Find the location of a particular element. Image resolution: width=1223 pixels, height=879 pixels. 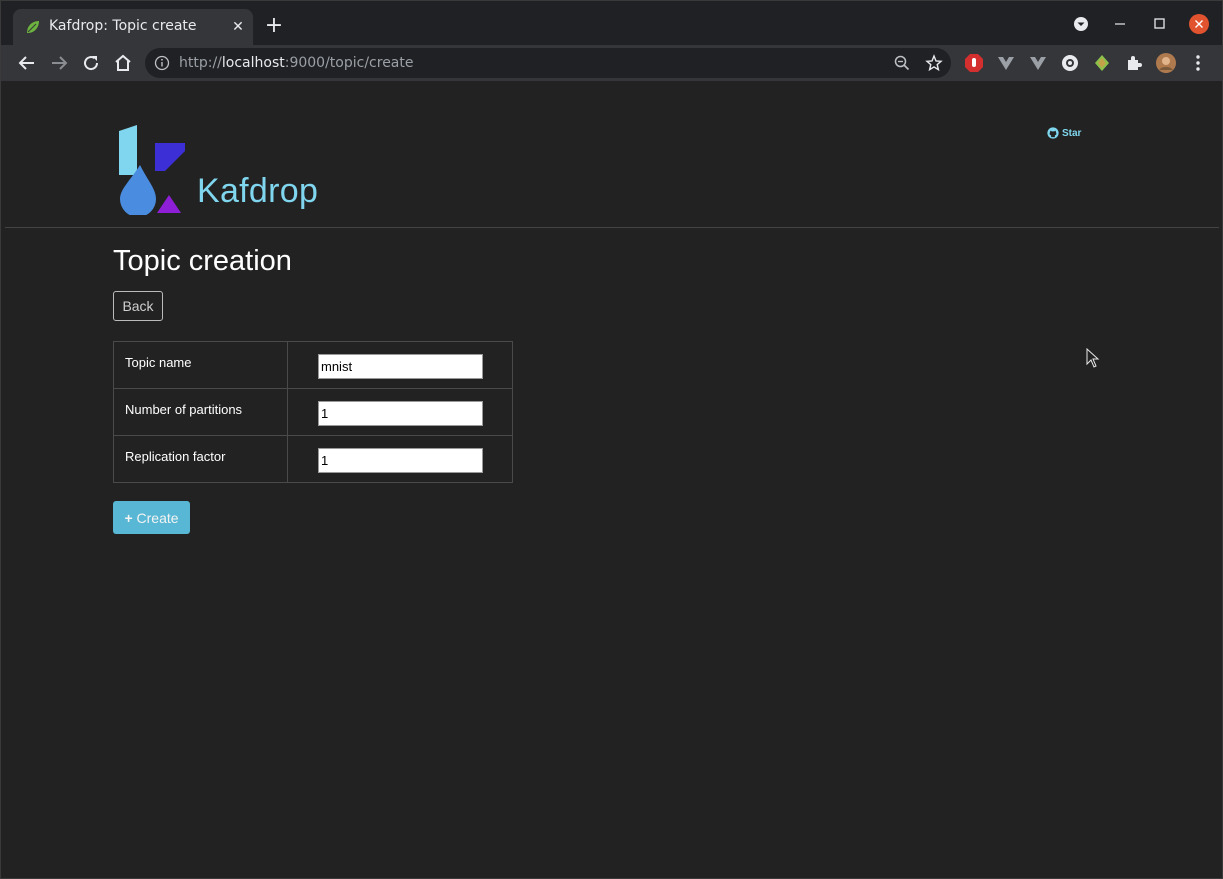

replication-cell is located at coordinates (400, 459).